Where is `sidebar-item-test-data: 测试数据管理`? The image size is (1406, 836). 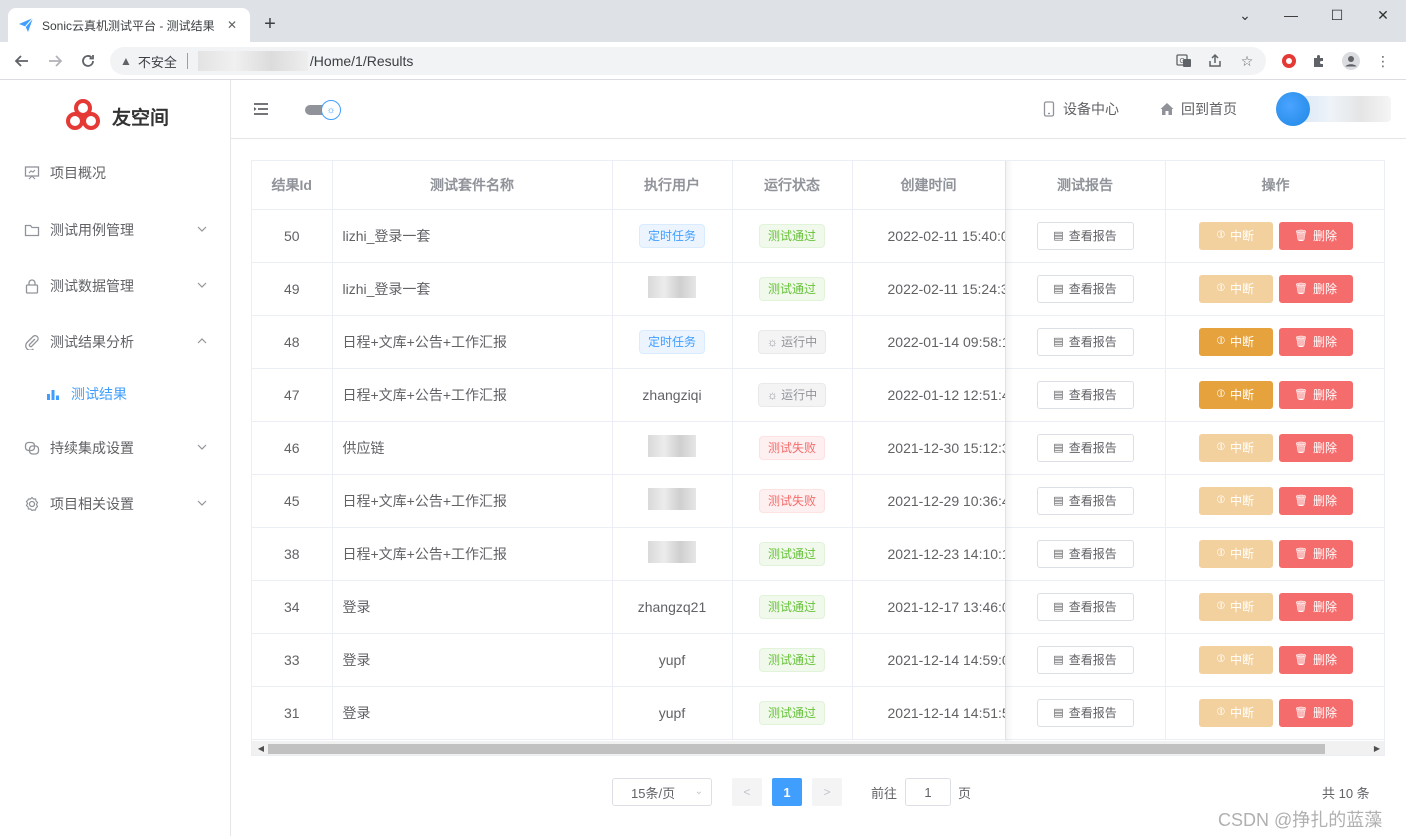 sidebar-item-test-data: 测试数据管理 is located at coordinates (115, 286).